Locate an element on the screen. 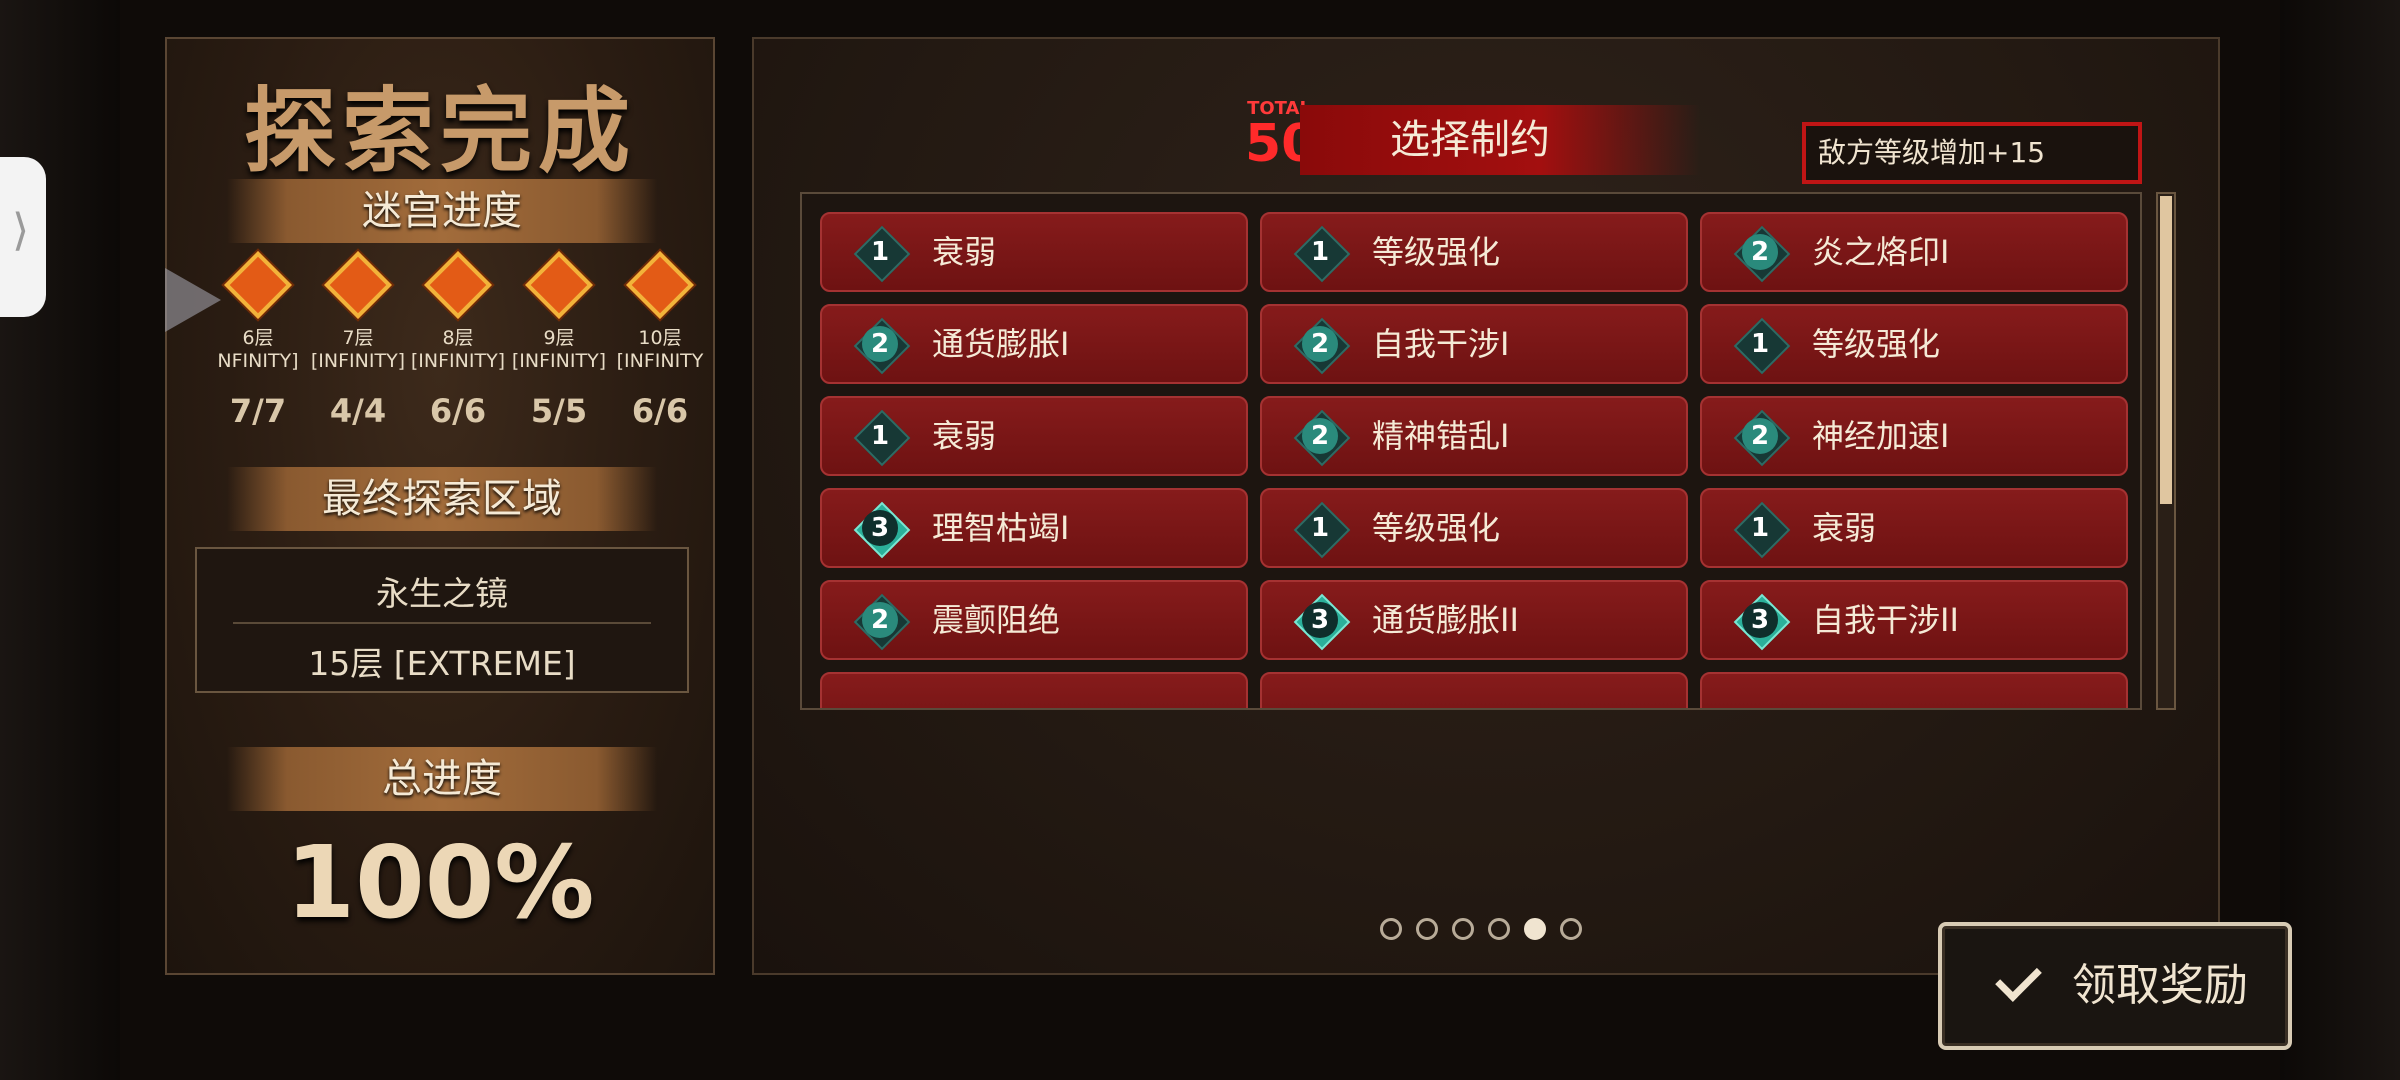 This screenshot has height=1080, width=2400. floor-item: 7层 [INFINITY] 4/4 is located at coordinates (358, 340).